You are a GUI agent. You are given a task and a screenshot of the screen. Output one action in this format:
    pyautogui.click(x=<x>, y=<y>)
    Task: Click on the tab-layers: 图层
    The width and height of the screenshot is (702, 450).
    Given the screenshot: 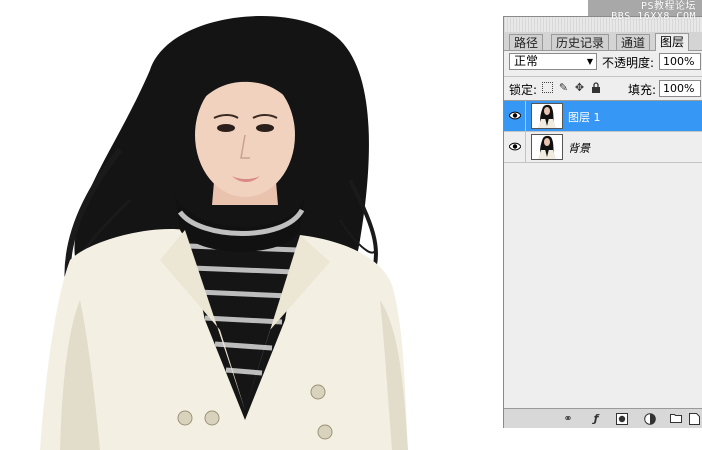 What is the action you would take?
    pyautogui.click(x=672, y=42)
    